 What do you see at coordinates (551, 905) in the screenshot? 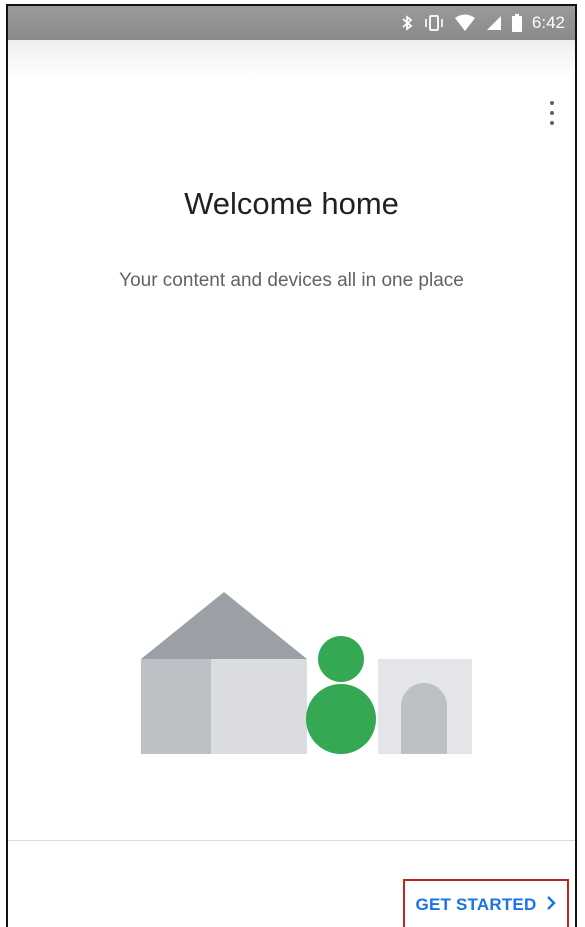
I see `chevron-right-icon` at bounding box center [551, 905].